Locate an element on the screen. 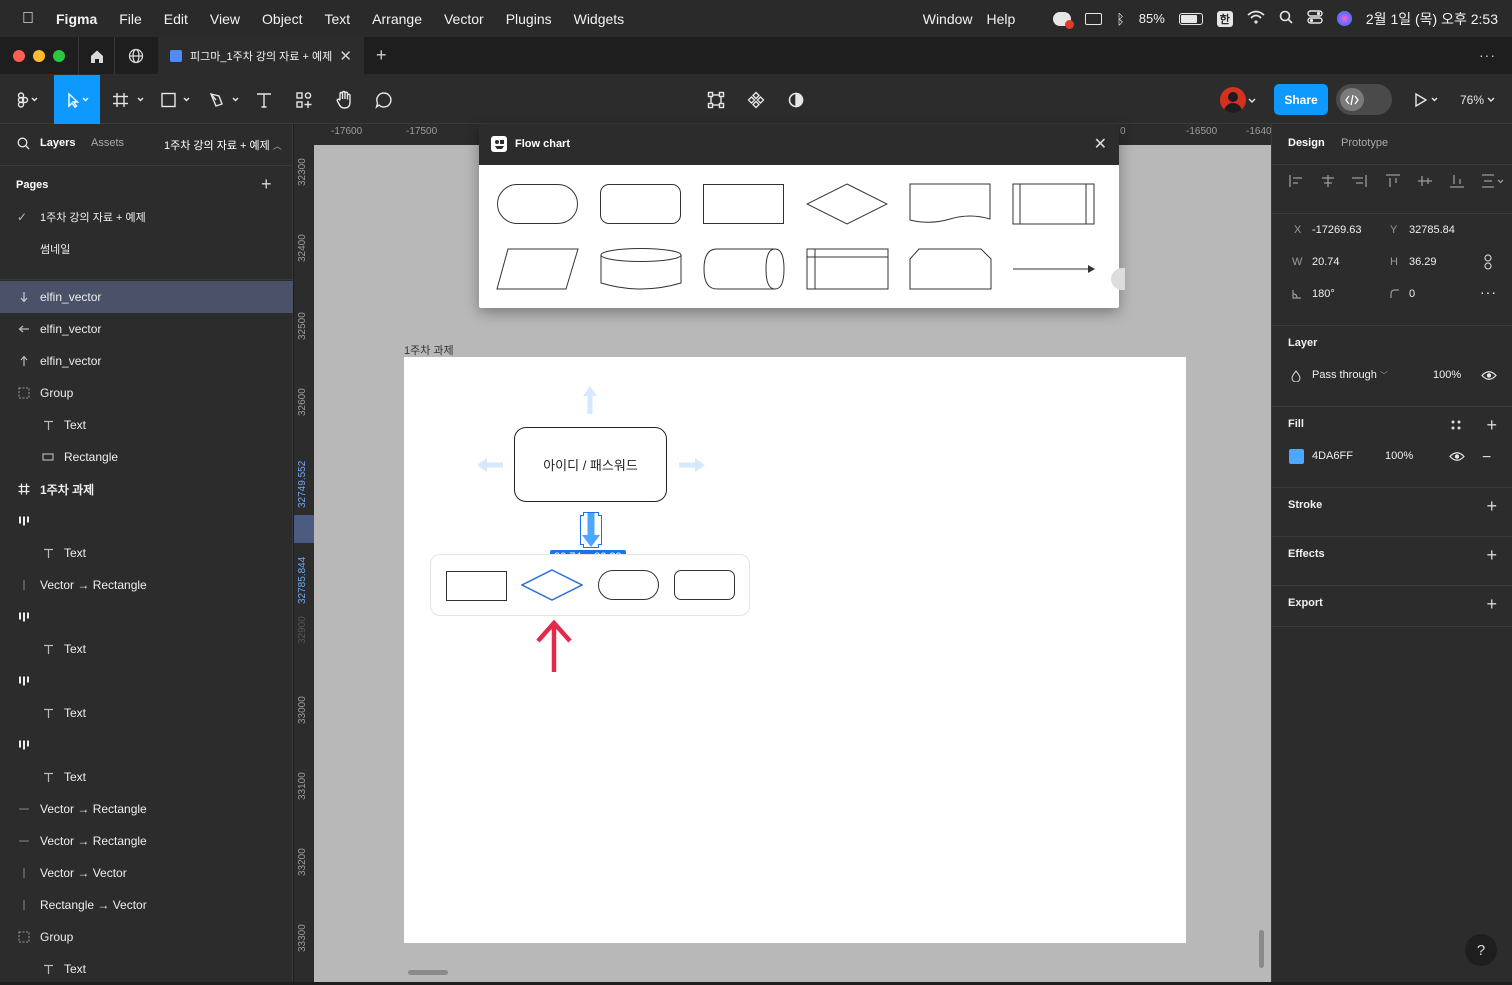 The width and height of the screenshot is (1512, 985). arrow-right-icon is located at coordinates (692, 465).